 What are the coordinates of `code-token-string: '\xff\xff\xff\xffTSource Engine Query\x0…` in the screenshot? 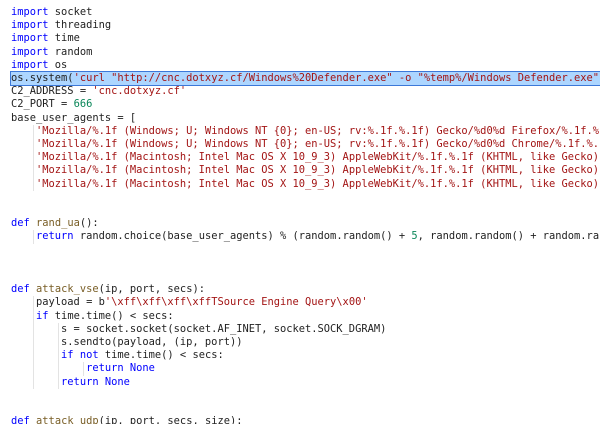 It's located at (236, 302).